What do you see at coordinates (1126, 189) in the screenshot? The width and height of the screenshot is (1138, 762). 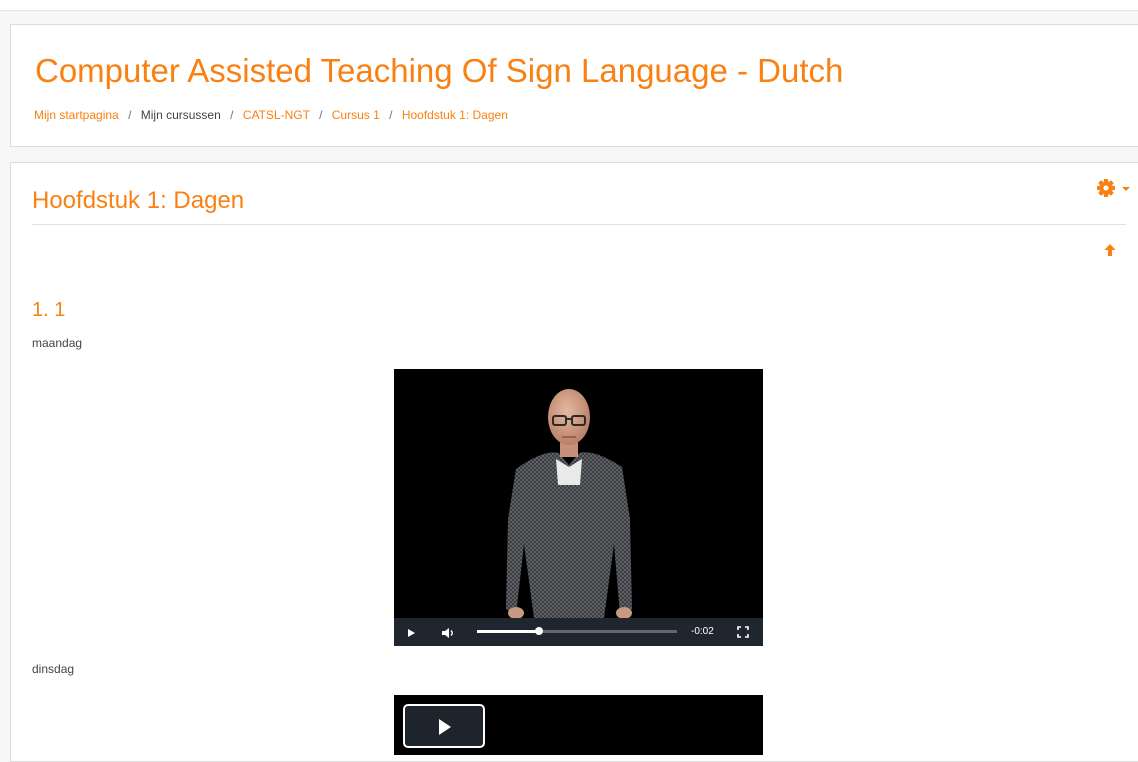 I see `caret-down-icon` at bounding box center [1126, 189].